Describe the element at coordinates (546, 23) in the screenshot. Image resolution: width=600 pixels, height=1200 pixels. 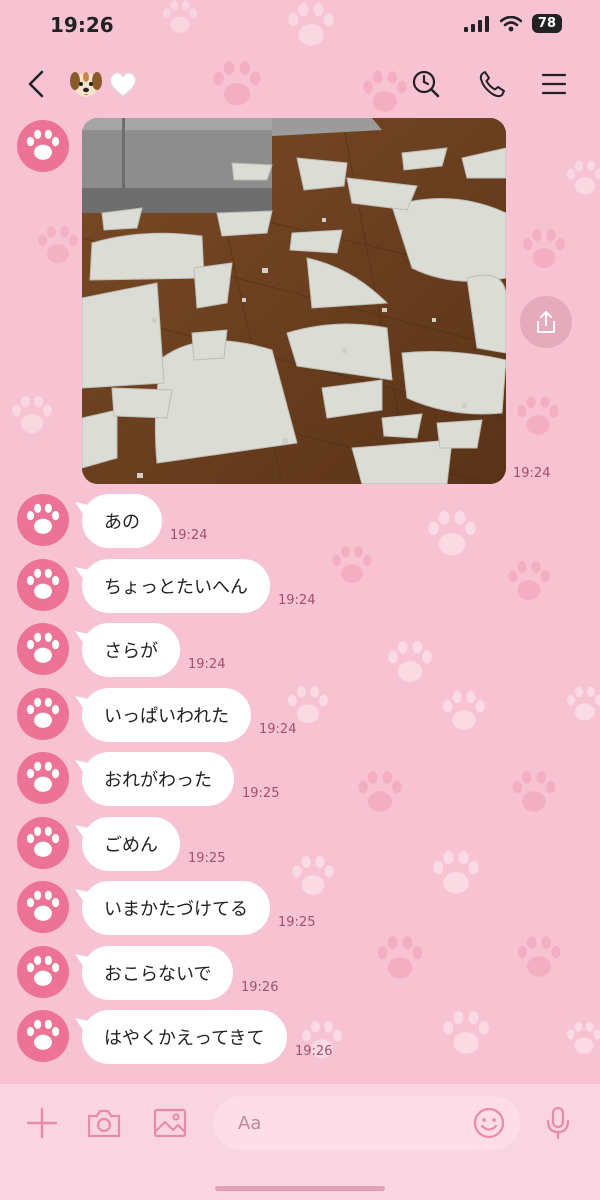
I see `battery-indicator: 78` at that location.